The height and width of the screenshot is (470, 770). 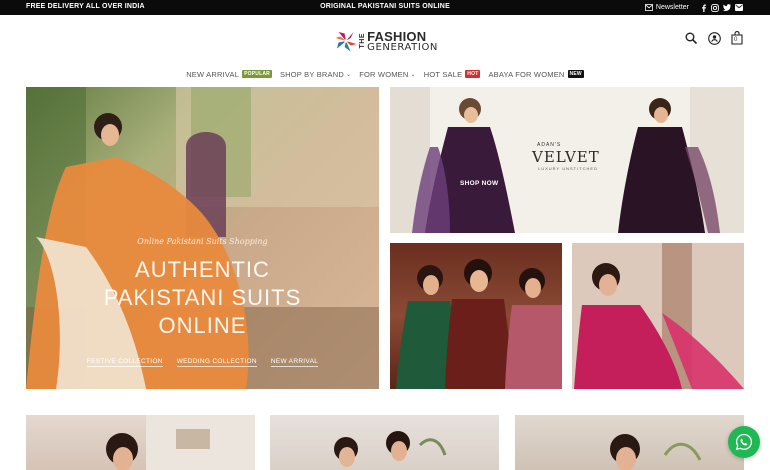 I want to click on festive-collection-link: FESTIVE COLLECTION, so click(x=124, y=362).